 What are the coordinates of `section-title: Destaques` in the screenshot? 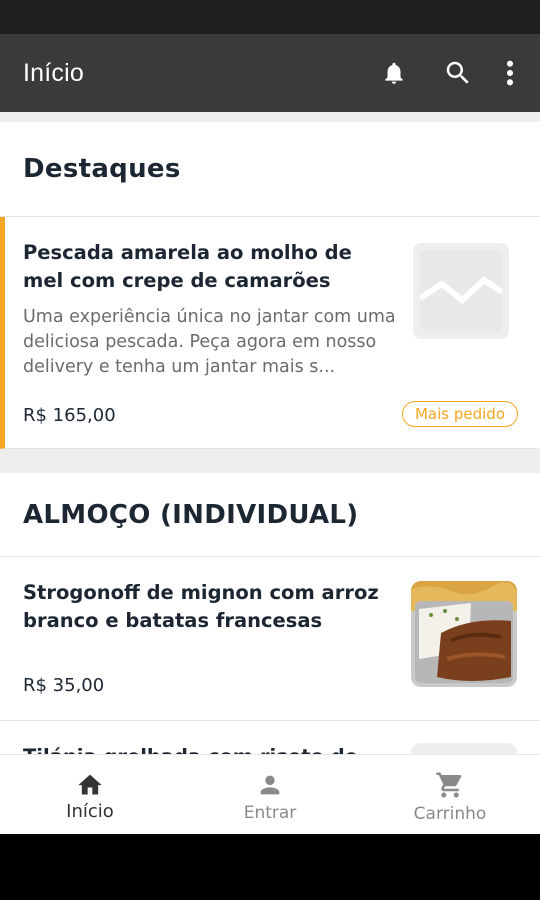 It's located at (102, 169).